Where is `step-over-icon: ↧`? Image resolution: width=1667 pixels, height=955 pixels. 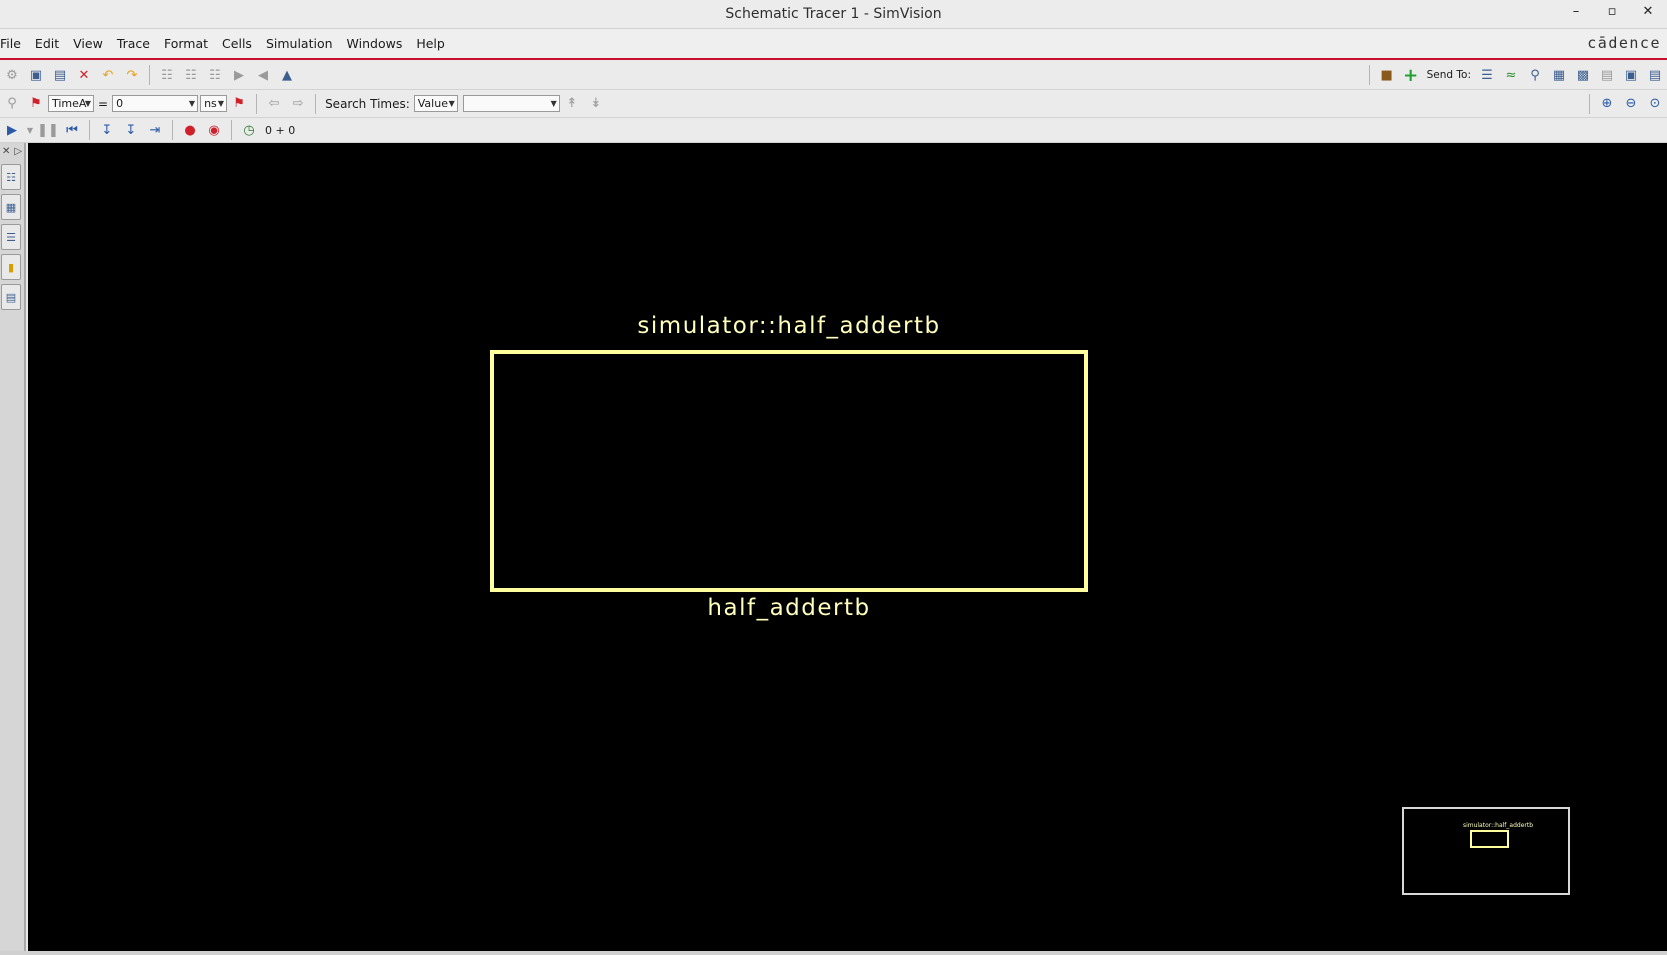 step-over-icon: ↧ is located at coordinates (131, 130).